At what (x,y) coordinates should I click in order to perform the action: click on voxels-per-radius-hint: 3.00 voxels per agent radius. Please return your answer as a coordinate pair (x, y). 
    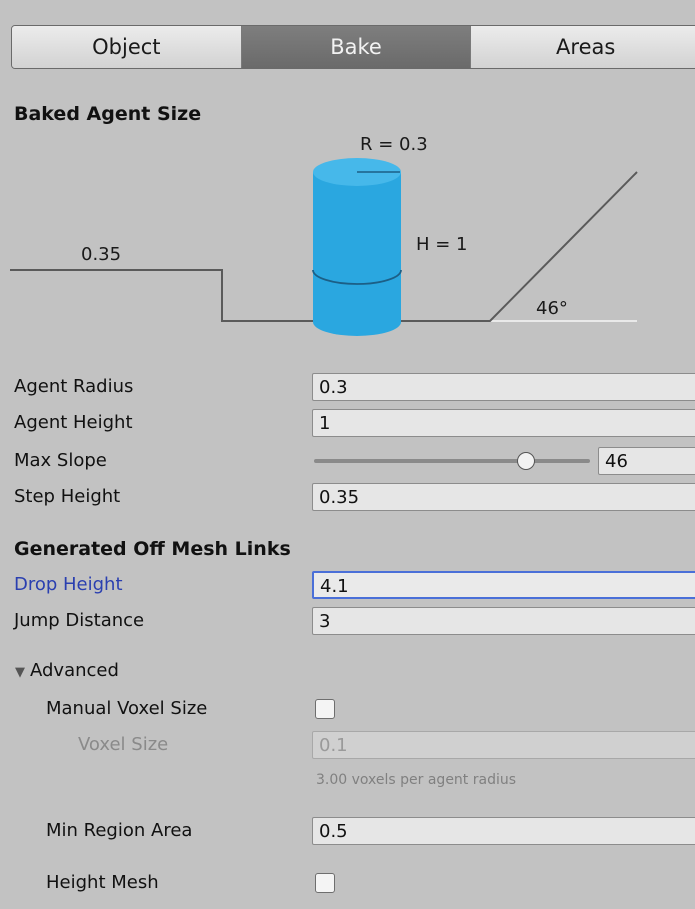
    Looking at the image, I should click on (416, 780).